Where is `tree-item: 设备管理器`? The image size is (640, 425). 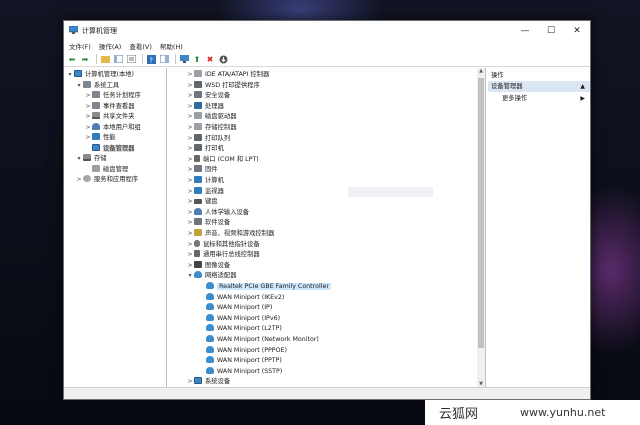 tree-item: 设备管理器 is located at coordinates (109, 148).